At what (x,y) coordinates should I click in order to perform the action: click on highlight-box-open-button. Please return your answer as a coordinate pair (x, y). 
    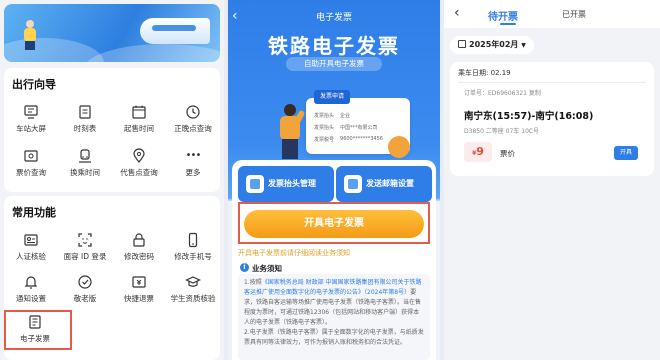
    Looking at the image, I should click on (334, 223).